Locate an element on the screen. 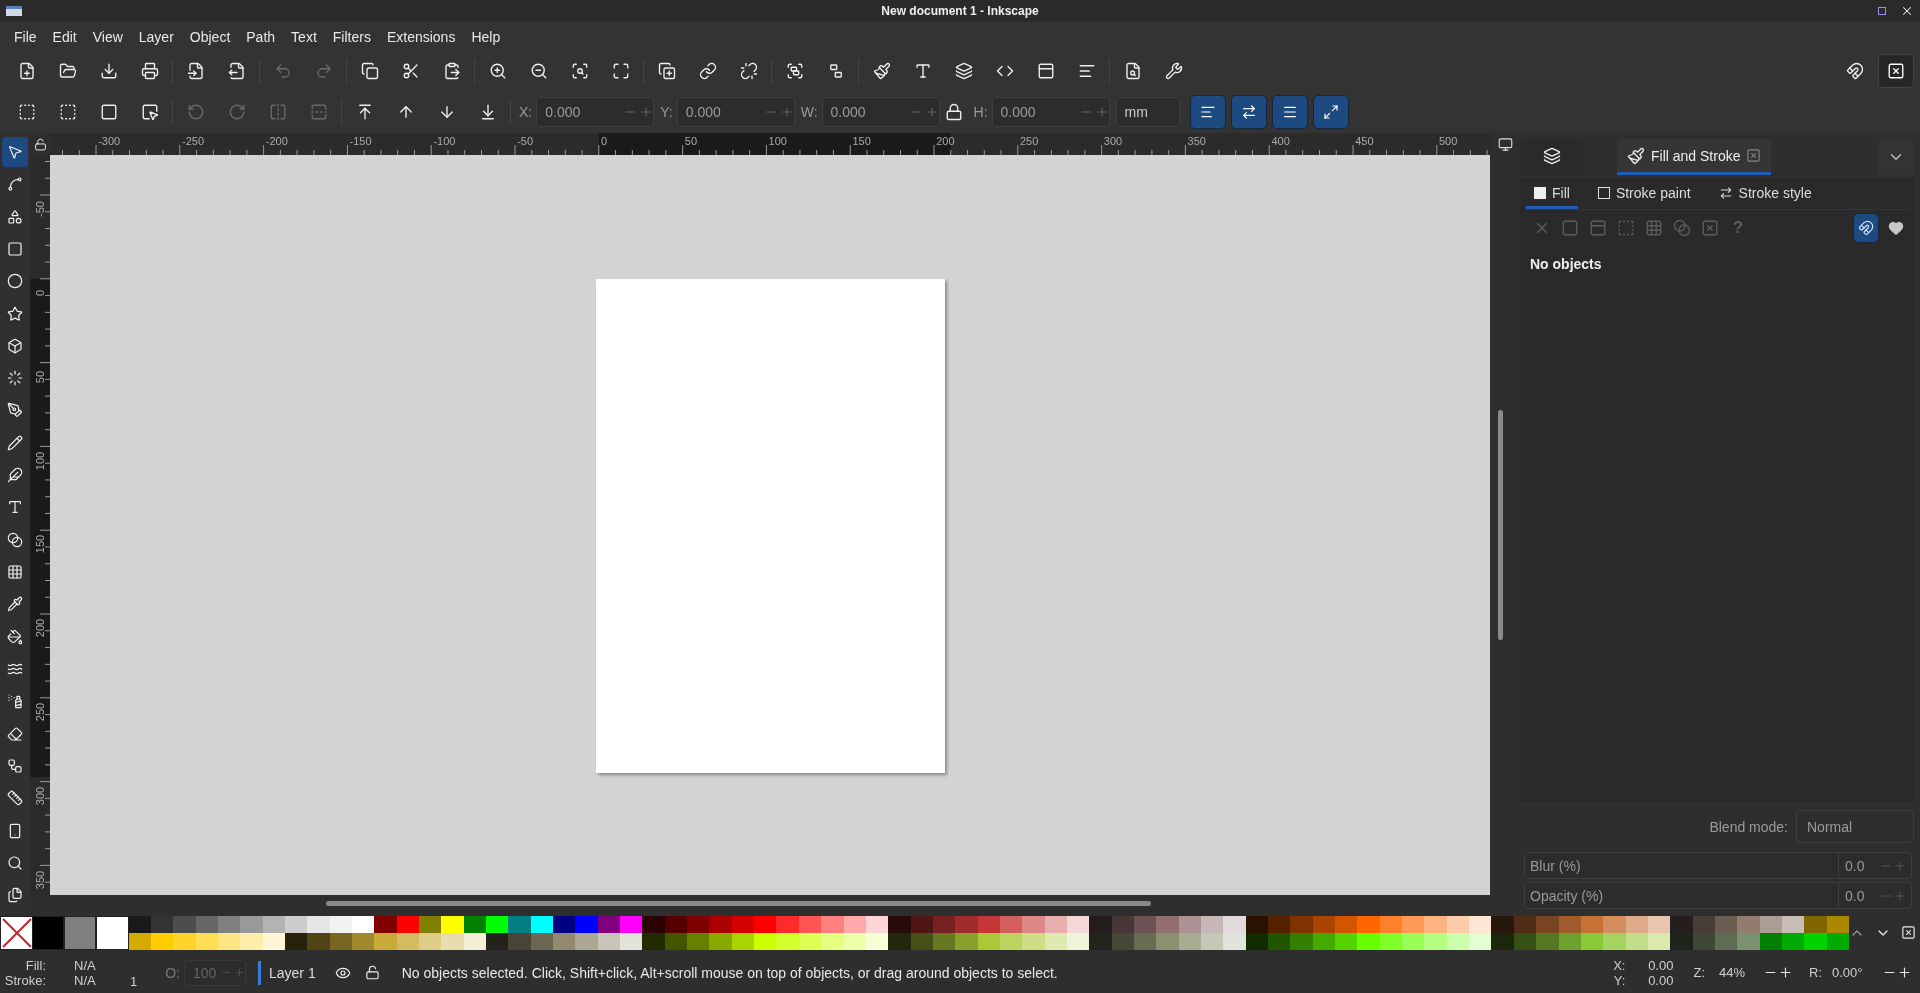  dock-tab: Fill and Stroke is located at coordinates (1694, 157).